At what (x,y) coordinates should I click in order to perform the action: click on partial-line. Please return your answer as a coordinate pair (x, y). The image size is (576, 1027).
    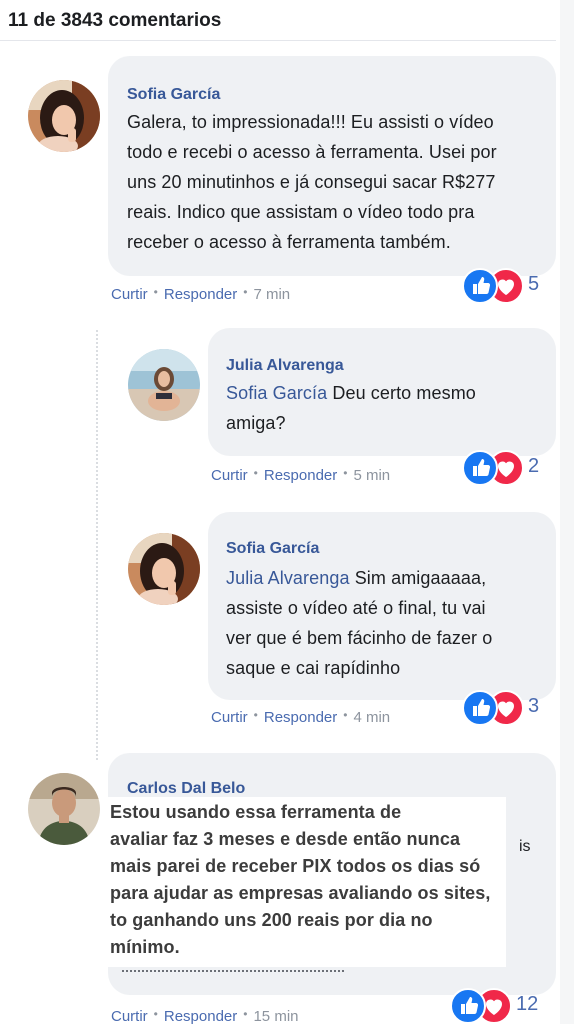
    Looking at the image, I should click on (233, 972).